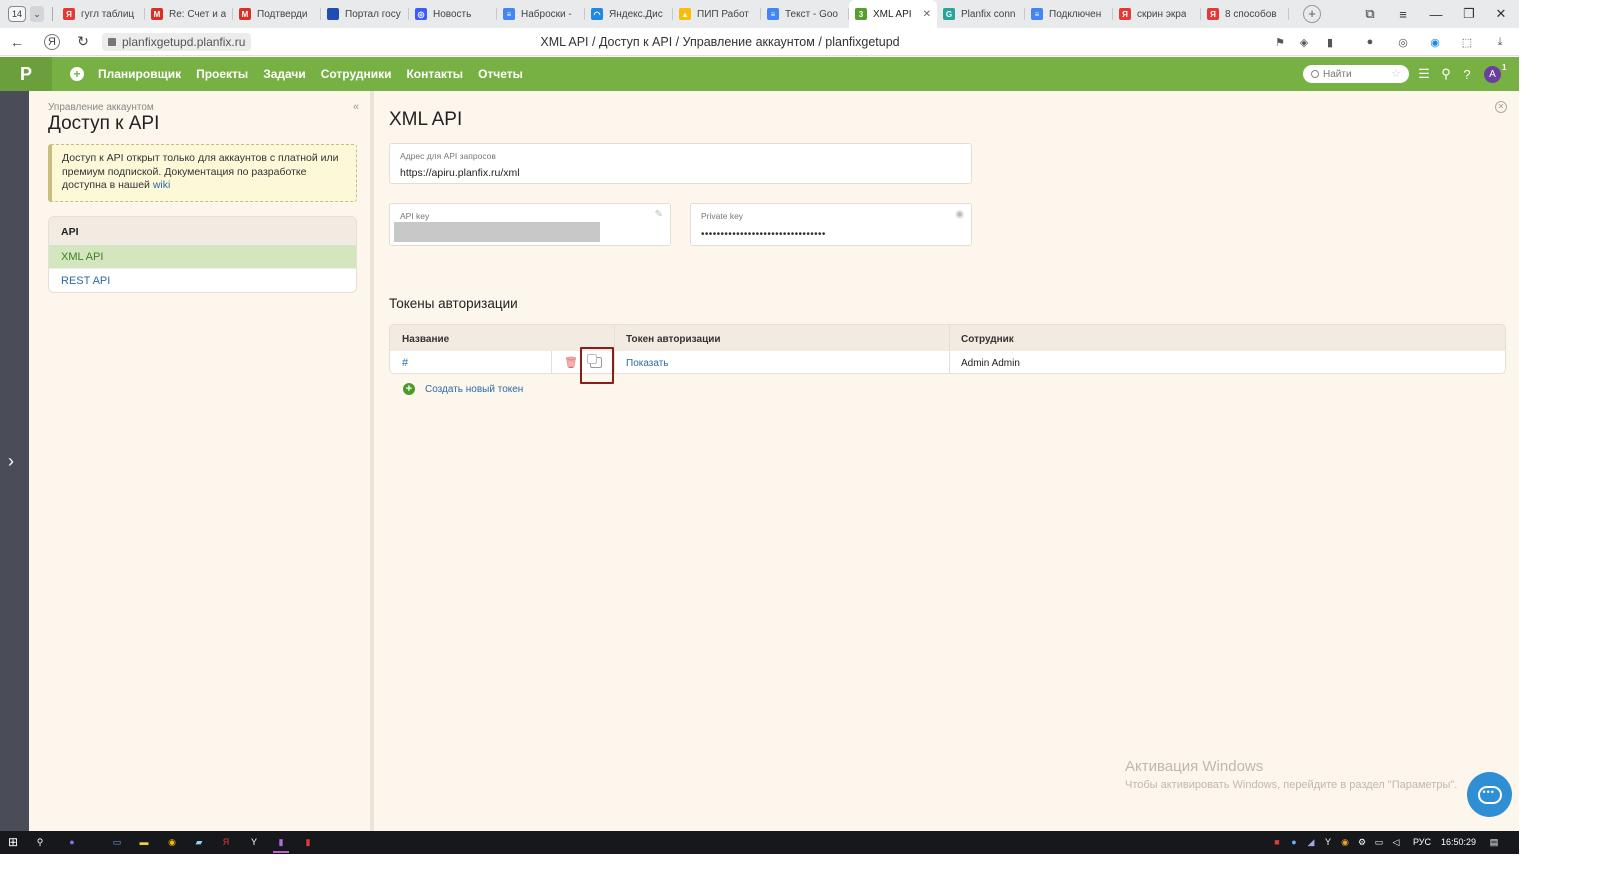 This screenshot has height=871, width=1600. What do you see at coordinates (773, 14) in the screenshot?
I see `docs-icon: ≡` at bounding box center [773, 14].